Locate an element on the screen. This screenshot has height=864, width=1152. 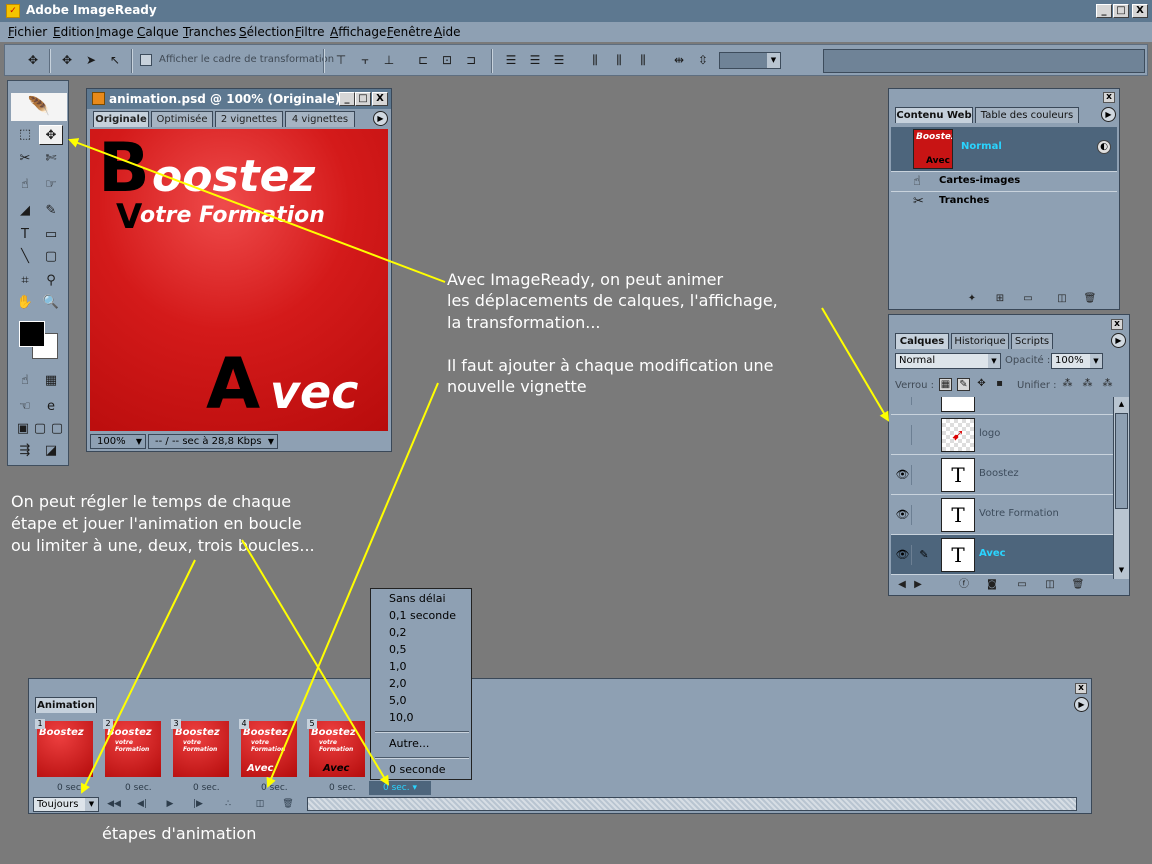
arrow-select-icon: ➤ is located at coordinates (91, 60).